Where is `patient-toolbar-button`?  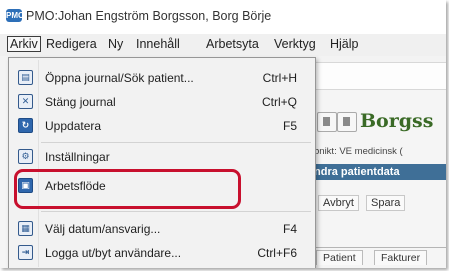 patient-toolbar-button is located at coordinates (327, 122).